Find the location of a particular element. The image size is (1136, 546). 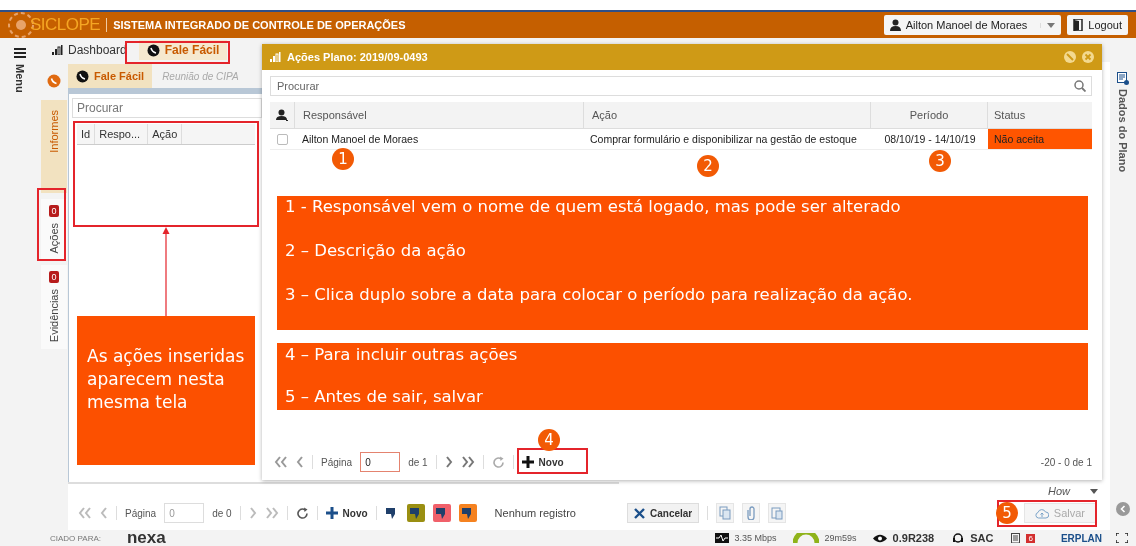

column-header: Período is located at coordinates (929, 115).